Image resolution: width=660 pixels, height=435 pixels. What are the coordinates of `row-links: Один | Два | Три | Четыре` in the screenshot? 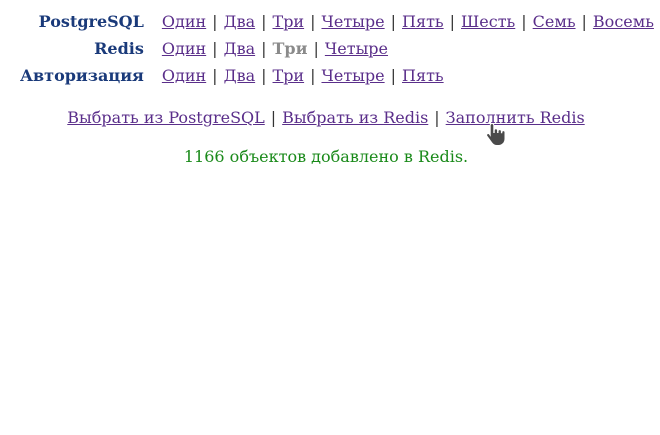 It's located at (408, 48).